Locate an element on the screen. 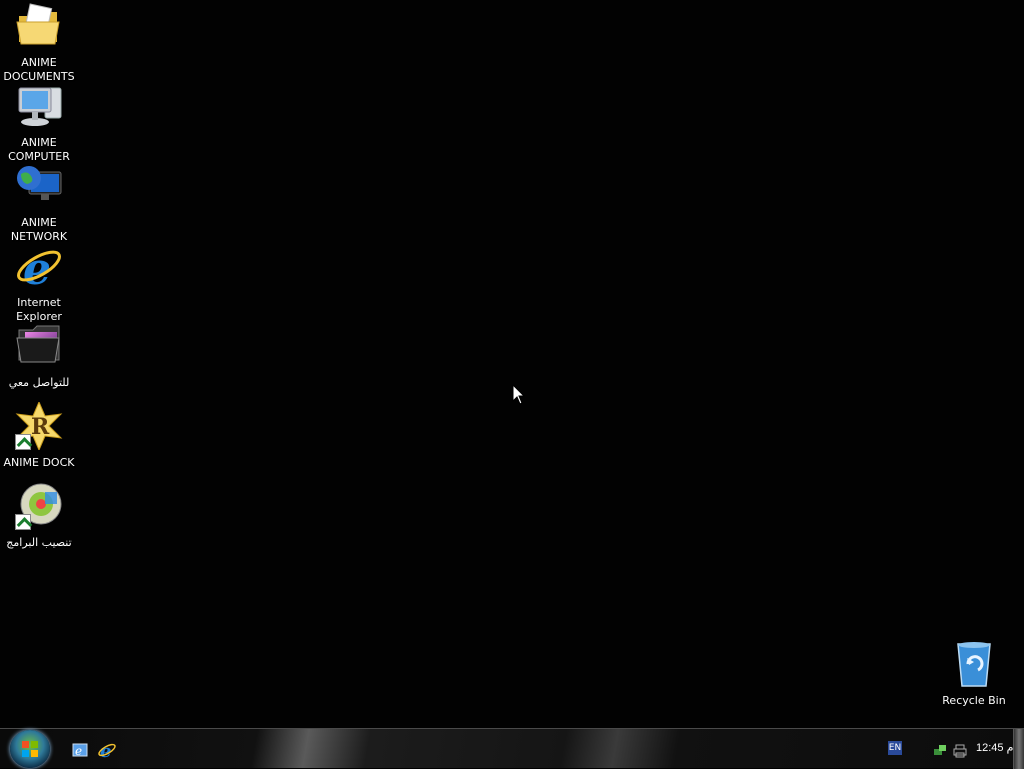 Image resolution: width=1024 pixels, height=769 pixels. recycle-bin-icon is located at coordinates (974, 664).